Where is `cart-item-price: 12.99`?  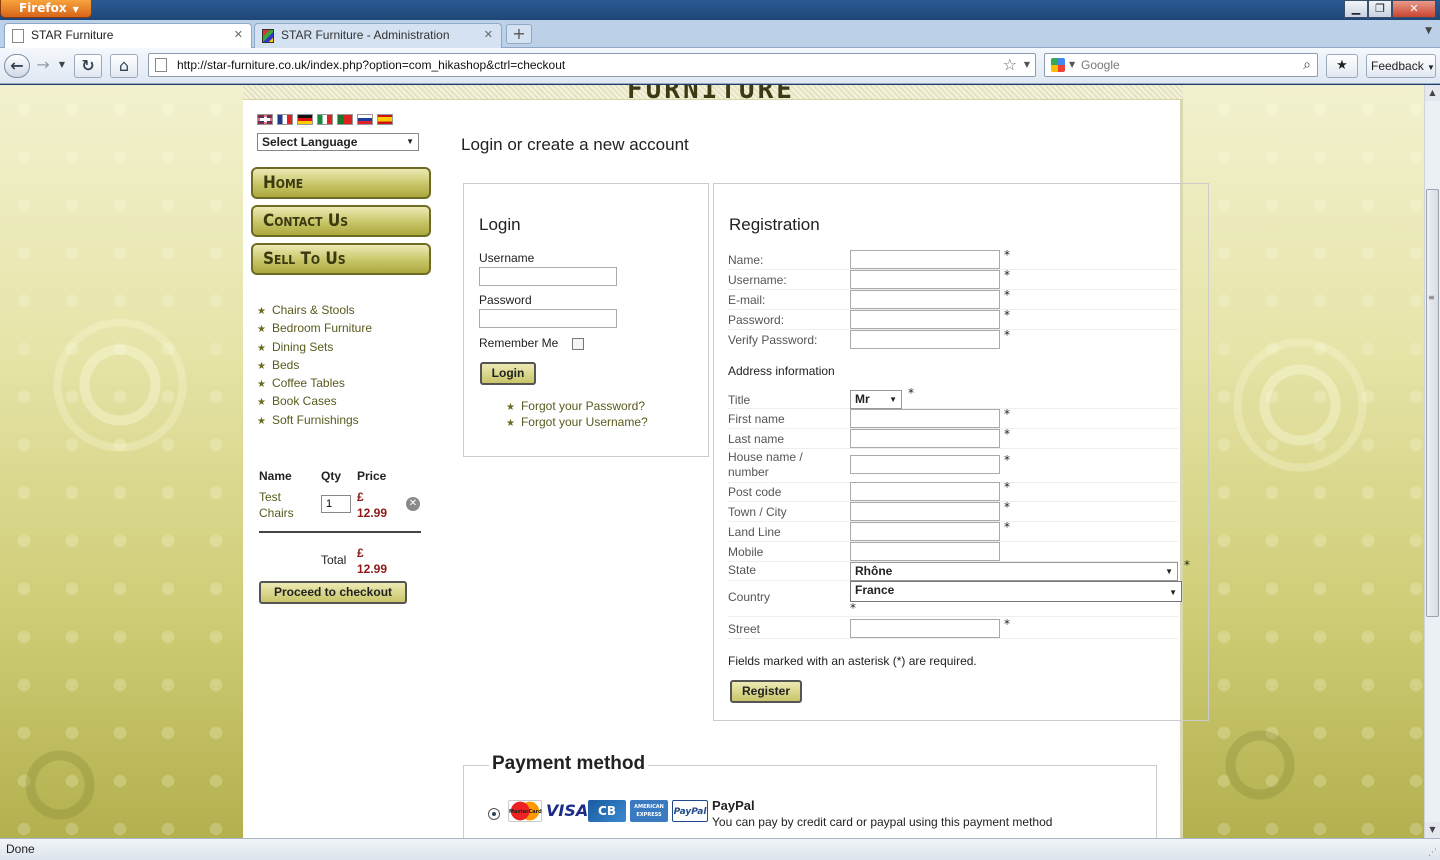
cart-item-price: 12.99 is located at coordinates (372, 513).